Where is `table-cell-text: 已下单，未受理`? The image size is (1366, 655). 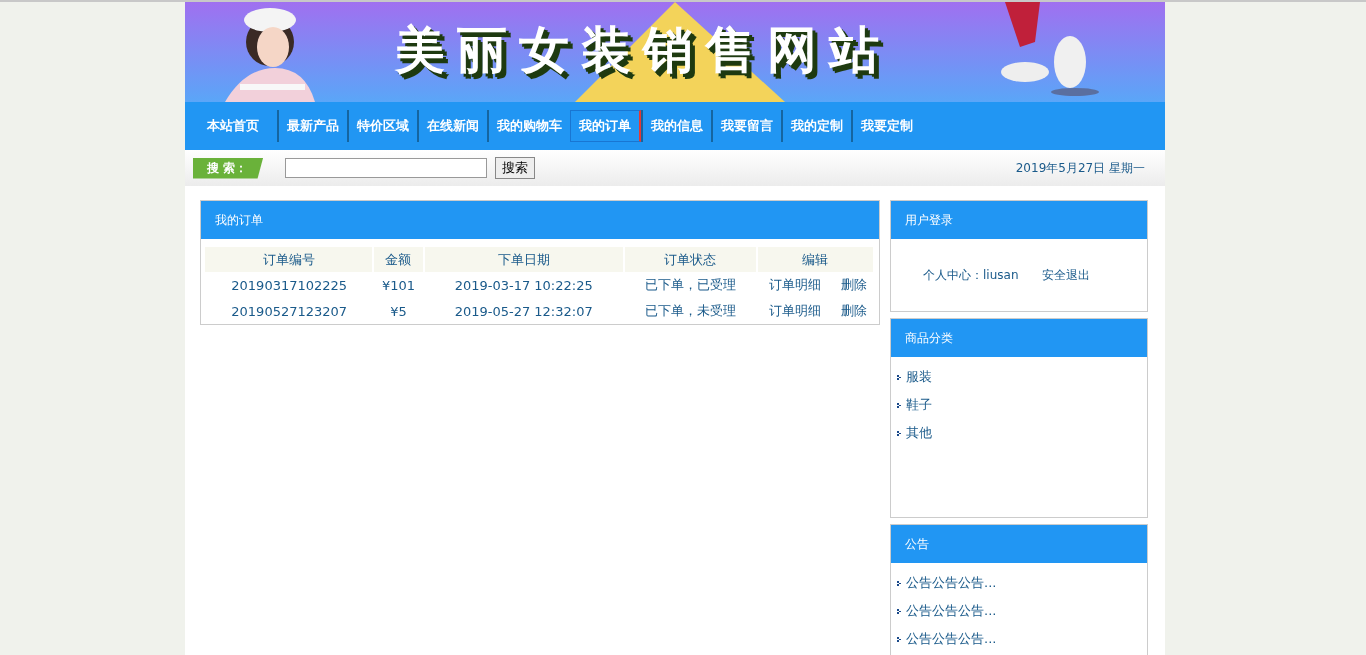 table-cell-text: 已下单，未受理 is located at coordinates (690, 311).